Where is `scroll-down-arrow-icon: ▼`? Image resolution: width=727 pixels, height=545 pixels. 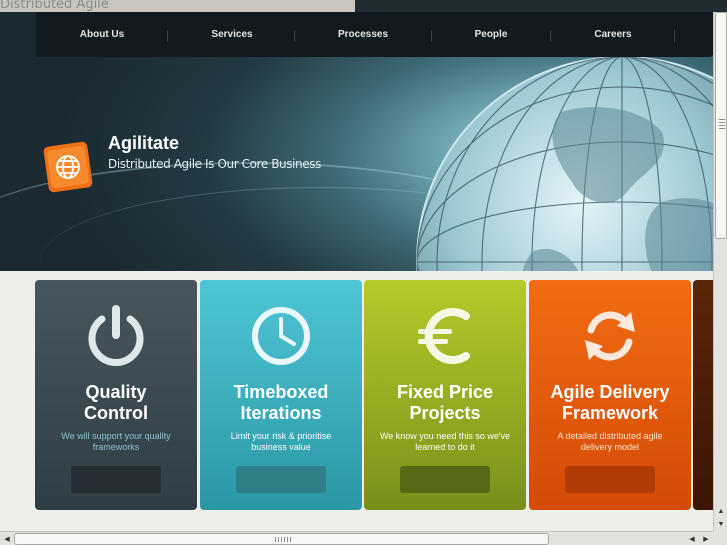 scroll-down-arrow-icon: ▼ is located at coordinates (720, 524).